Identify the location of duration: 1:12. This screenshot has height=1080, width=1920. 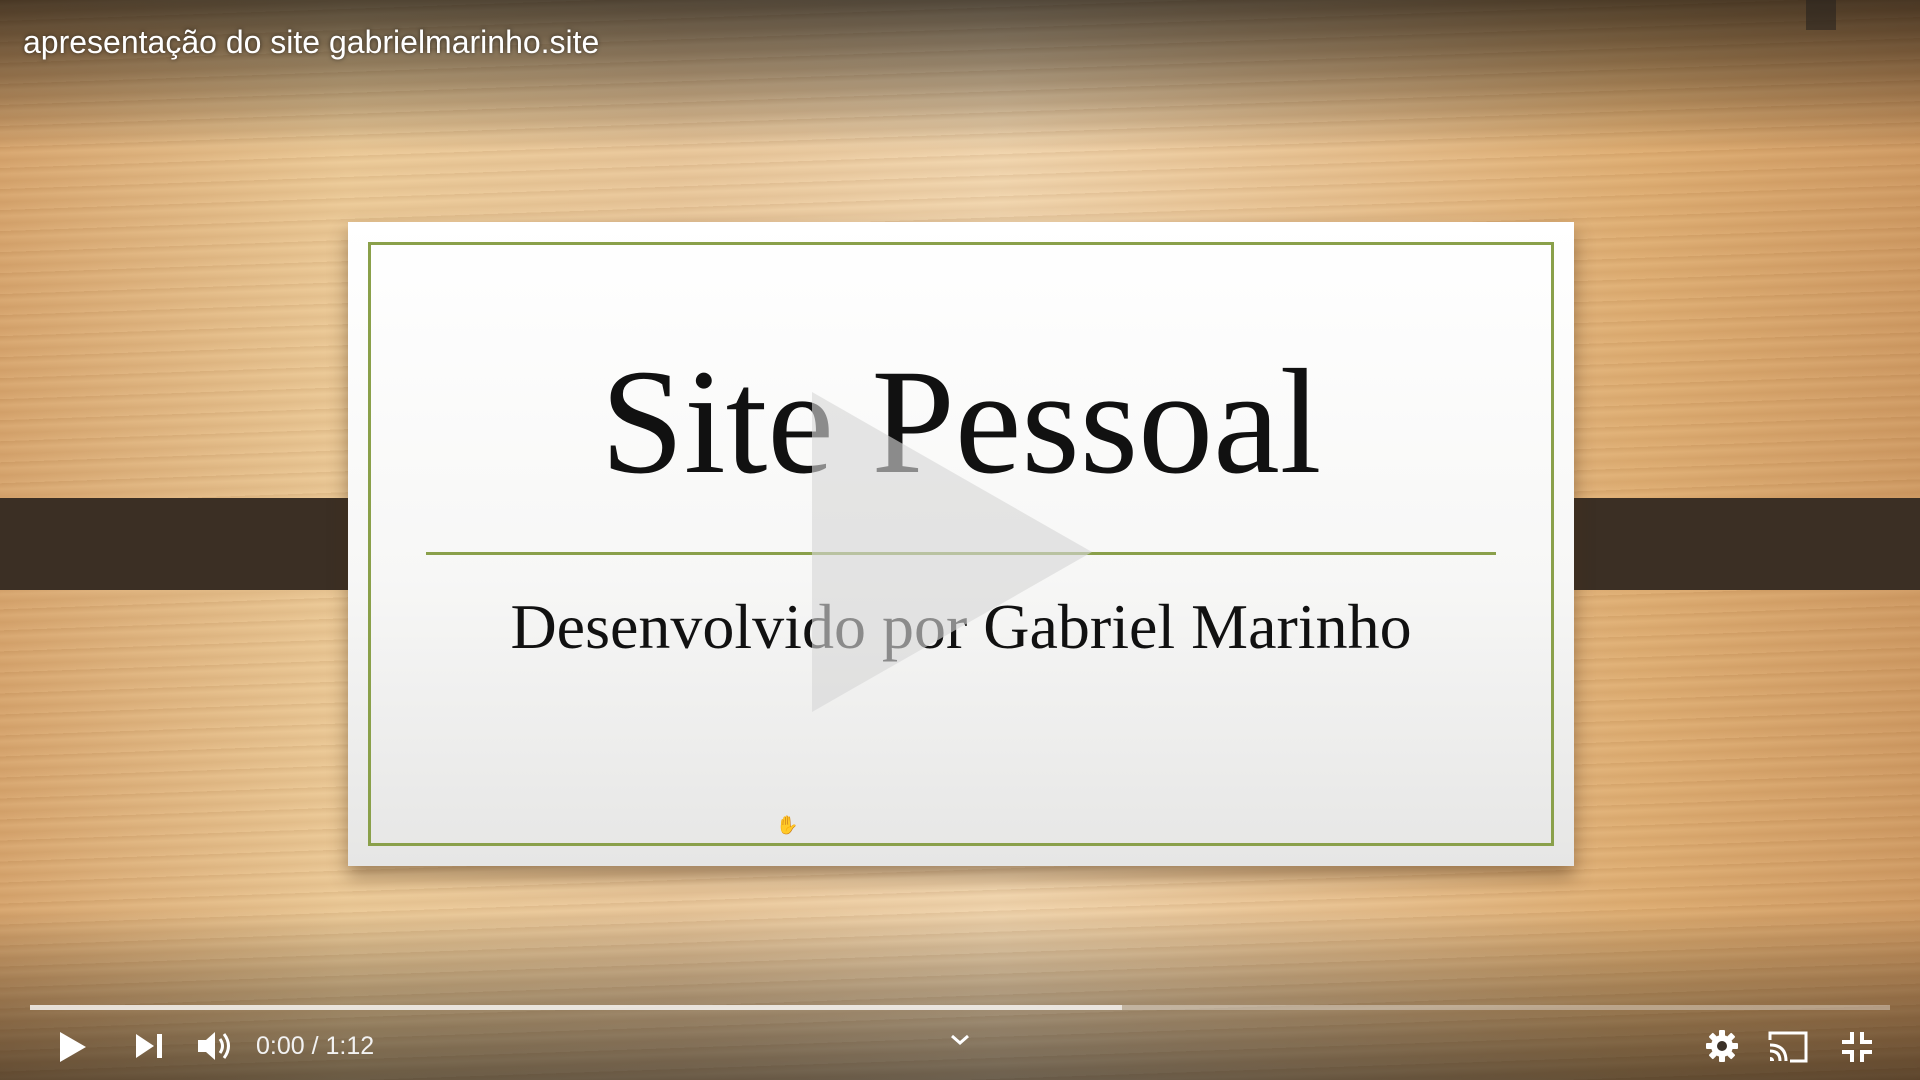
(350, 1046).